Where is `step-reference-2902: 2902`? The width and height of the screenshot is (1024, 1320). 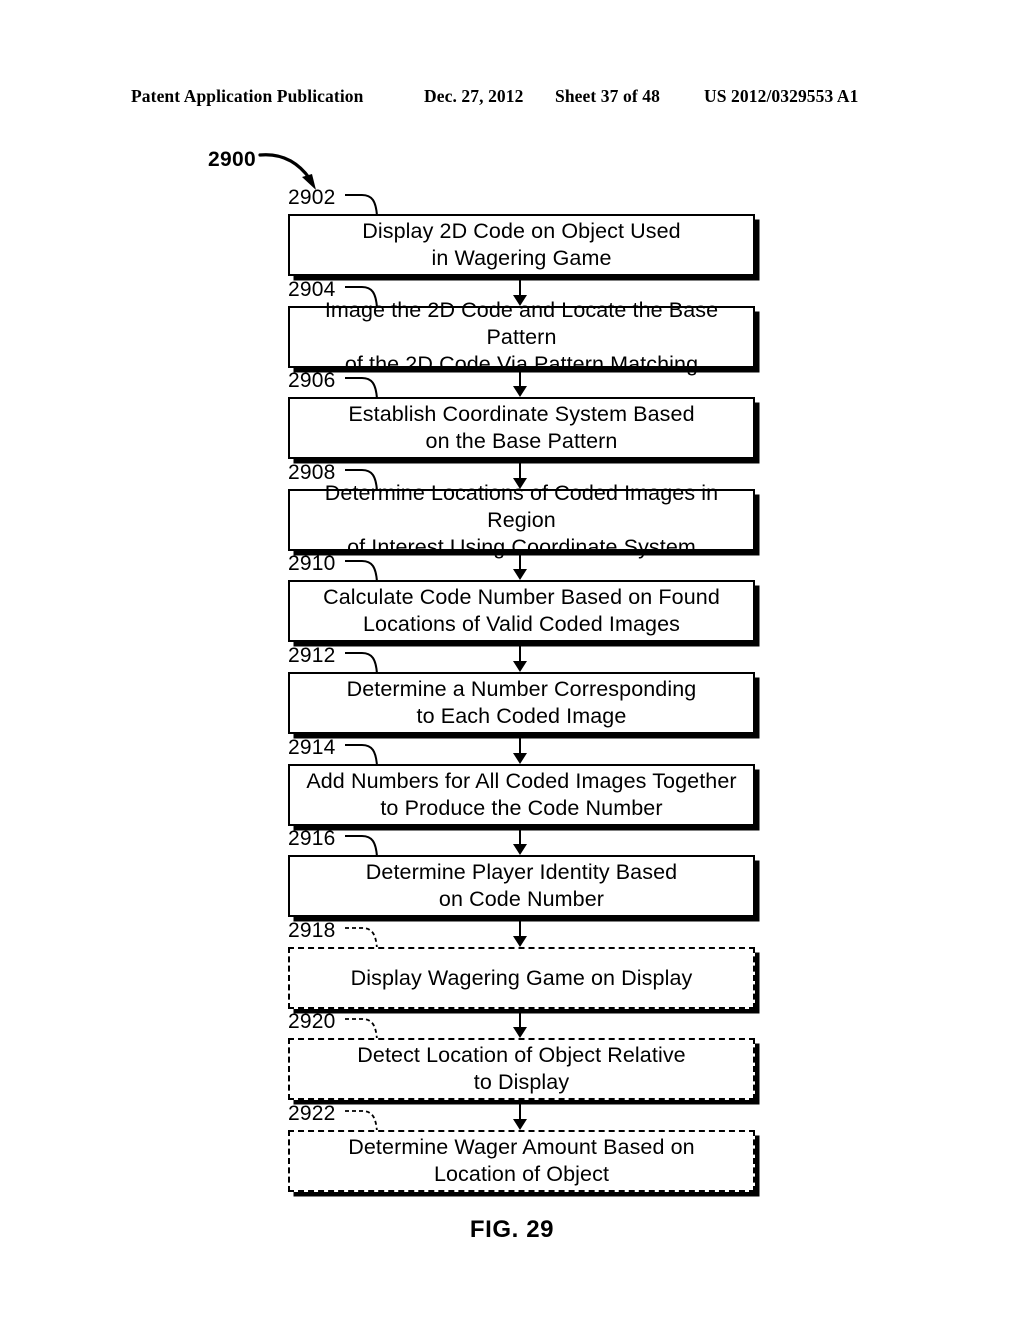 step-reference-2902: 2902 is located at coordinates (312, 197).